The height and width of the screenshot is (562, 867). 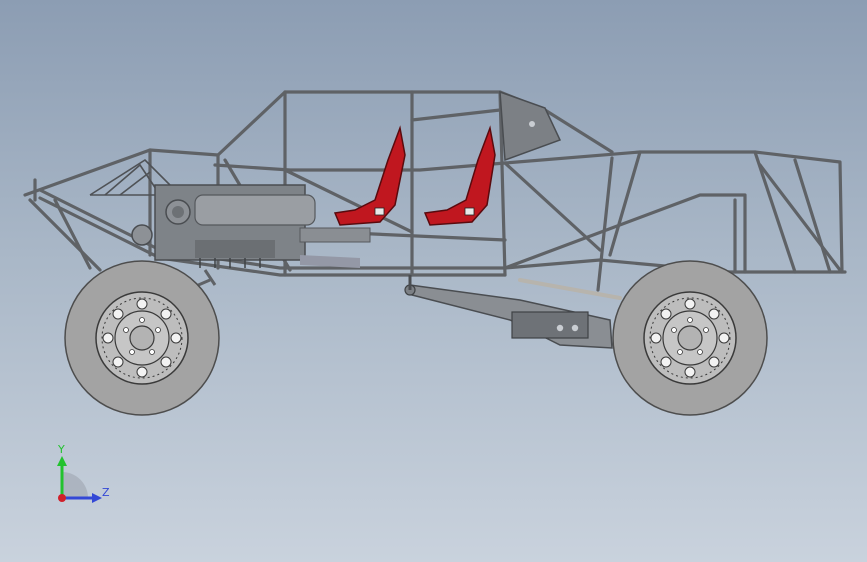 What do you see at coordinates (508, 312) in the screenshot?
I see `rear-trailing-arm` at bounding box center [508, 312].